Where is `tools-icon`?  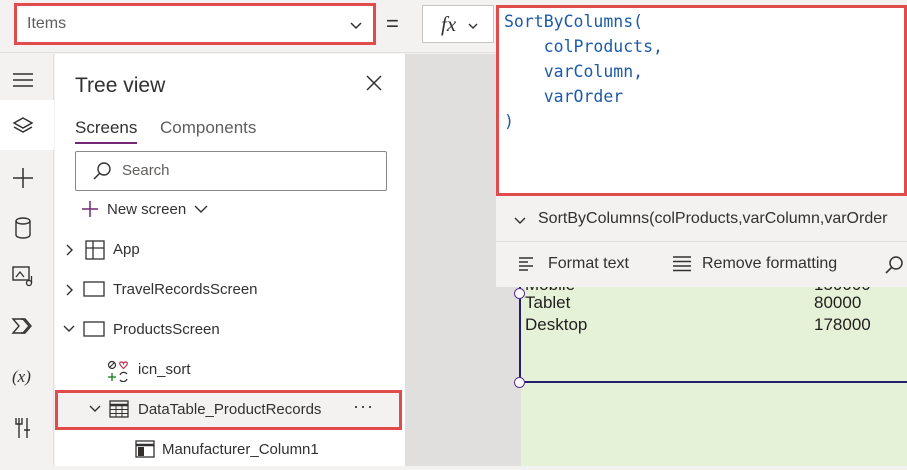
tools-icon is located at coordinates (23, 428).